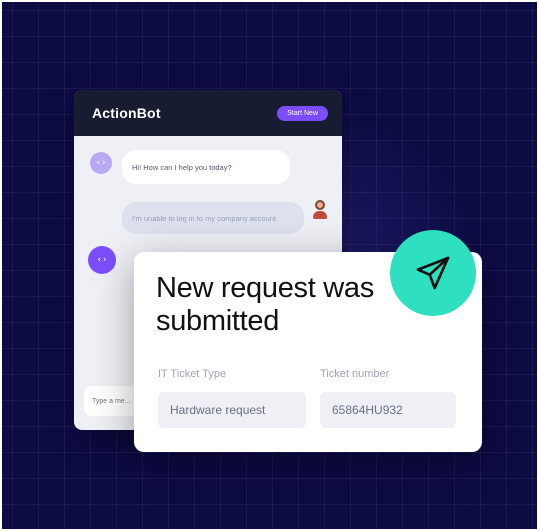  I want to click on ticket-number-field: 65864HU932, so click(388, 410).